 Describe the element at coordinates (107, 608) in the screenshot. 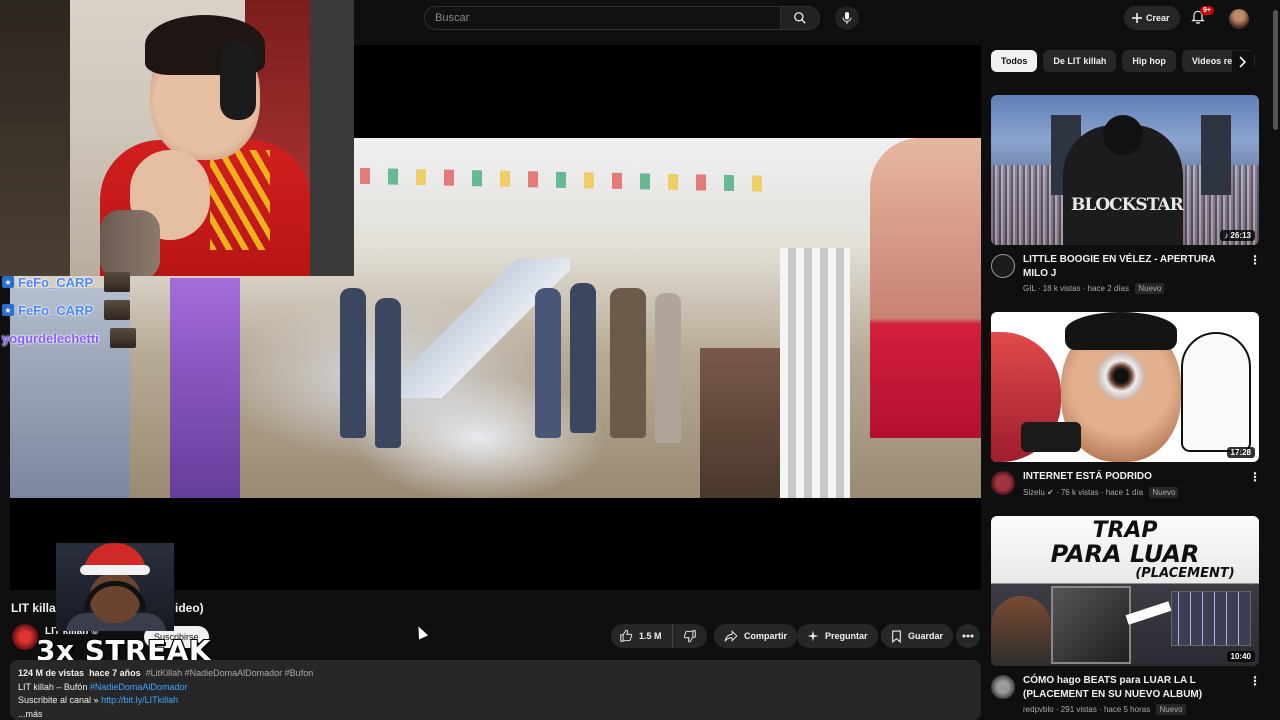

I see `video-title: LIT killa ideo)` at that location.